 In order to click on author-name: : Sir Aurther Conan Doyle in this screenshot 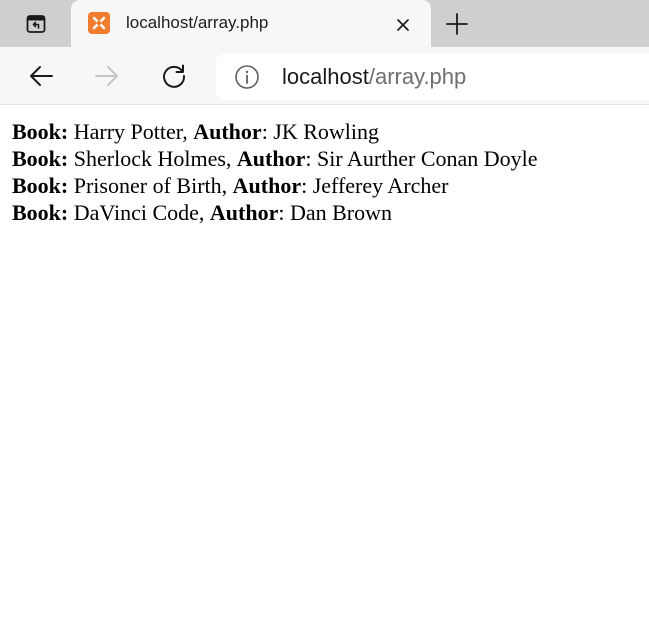, I will do `click(421, 158)`.